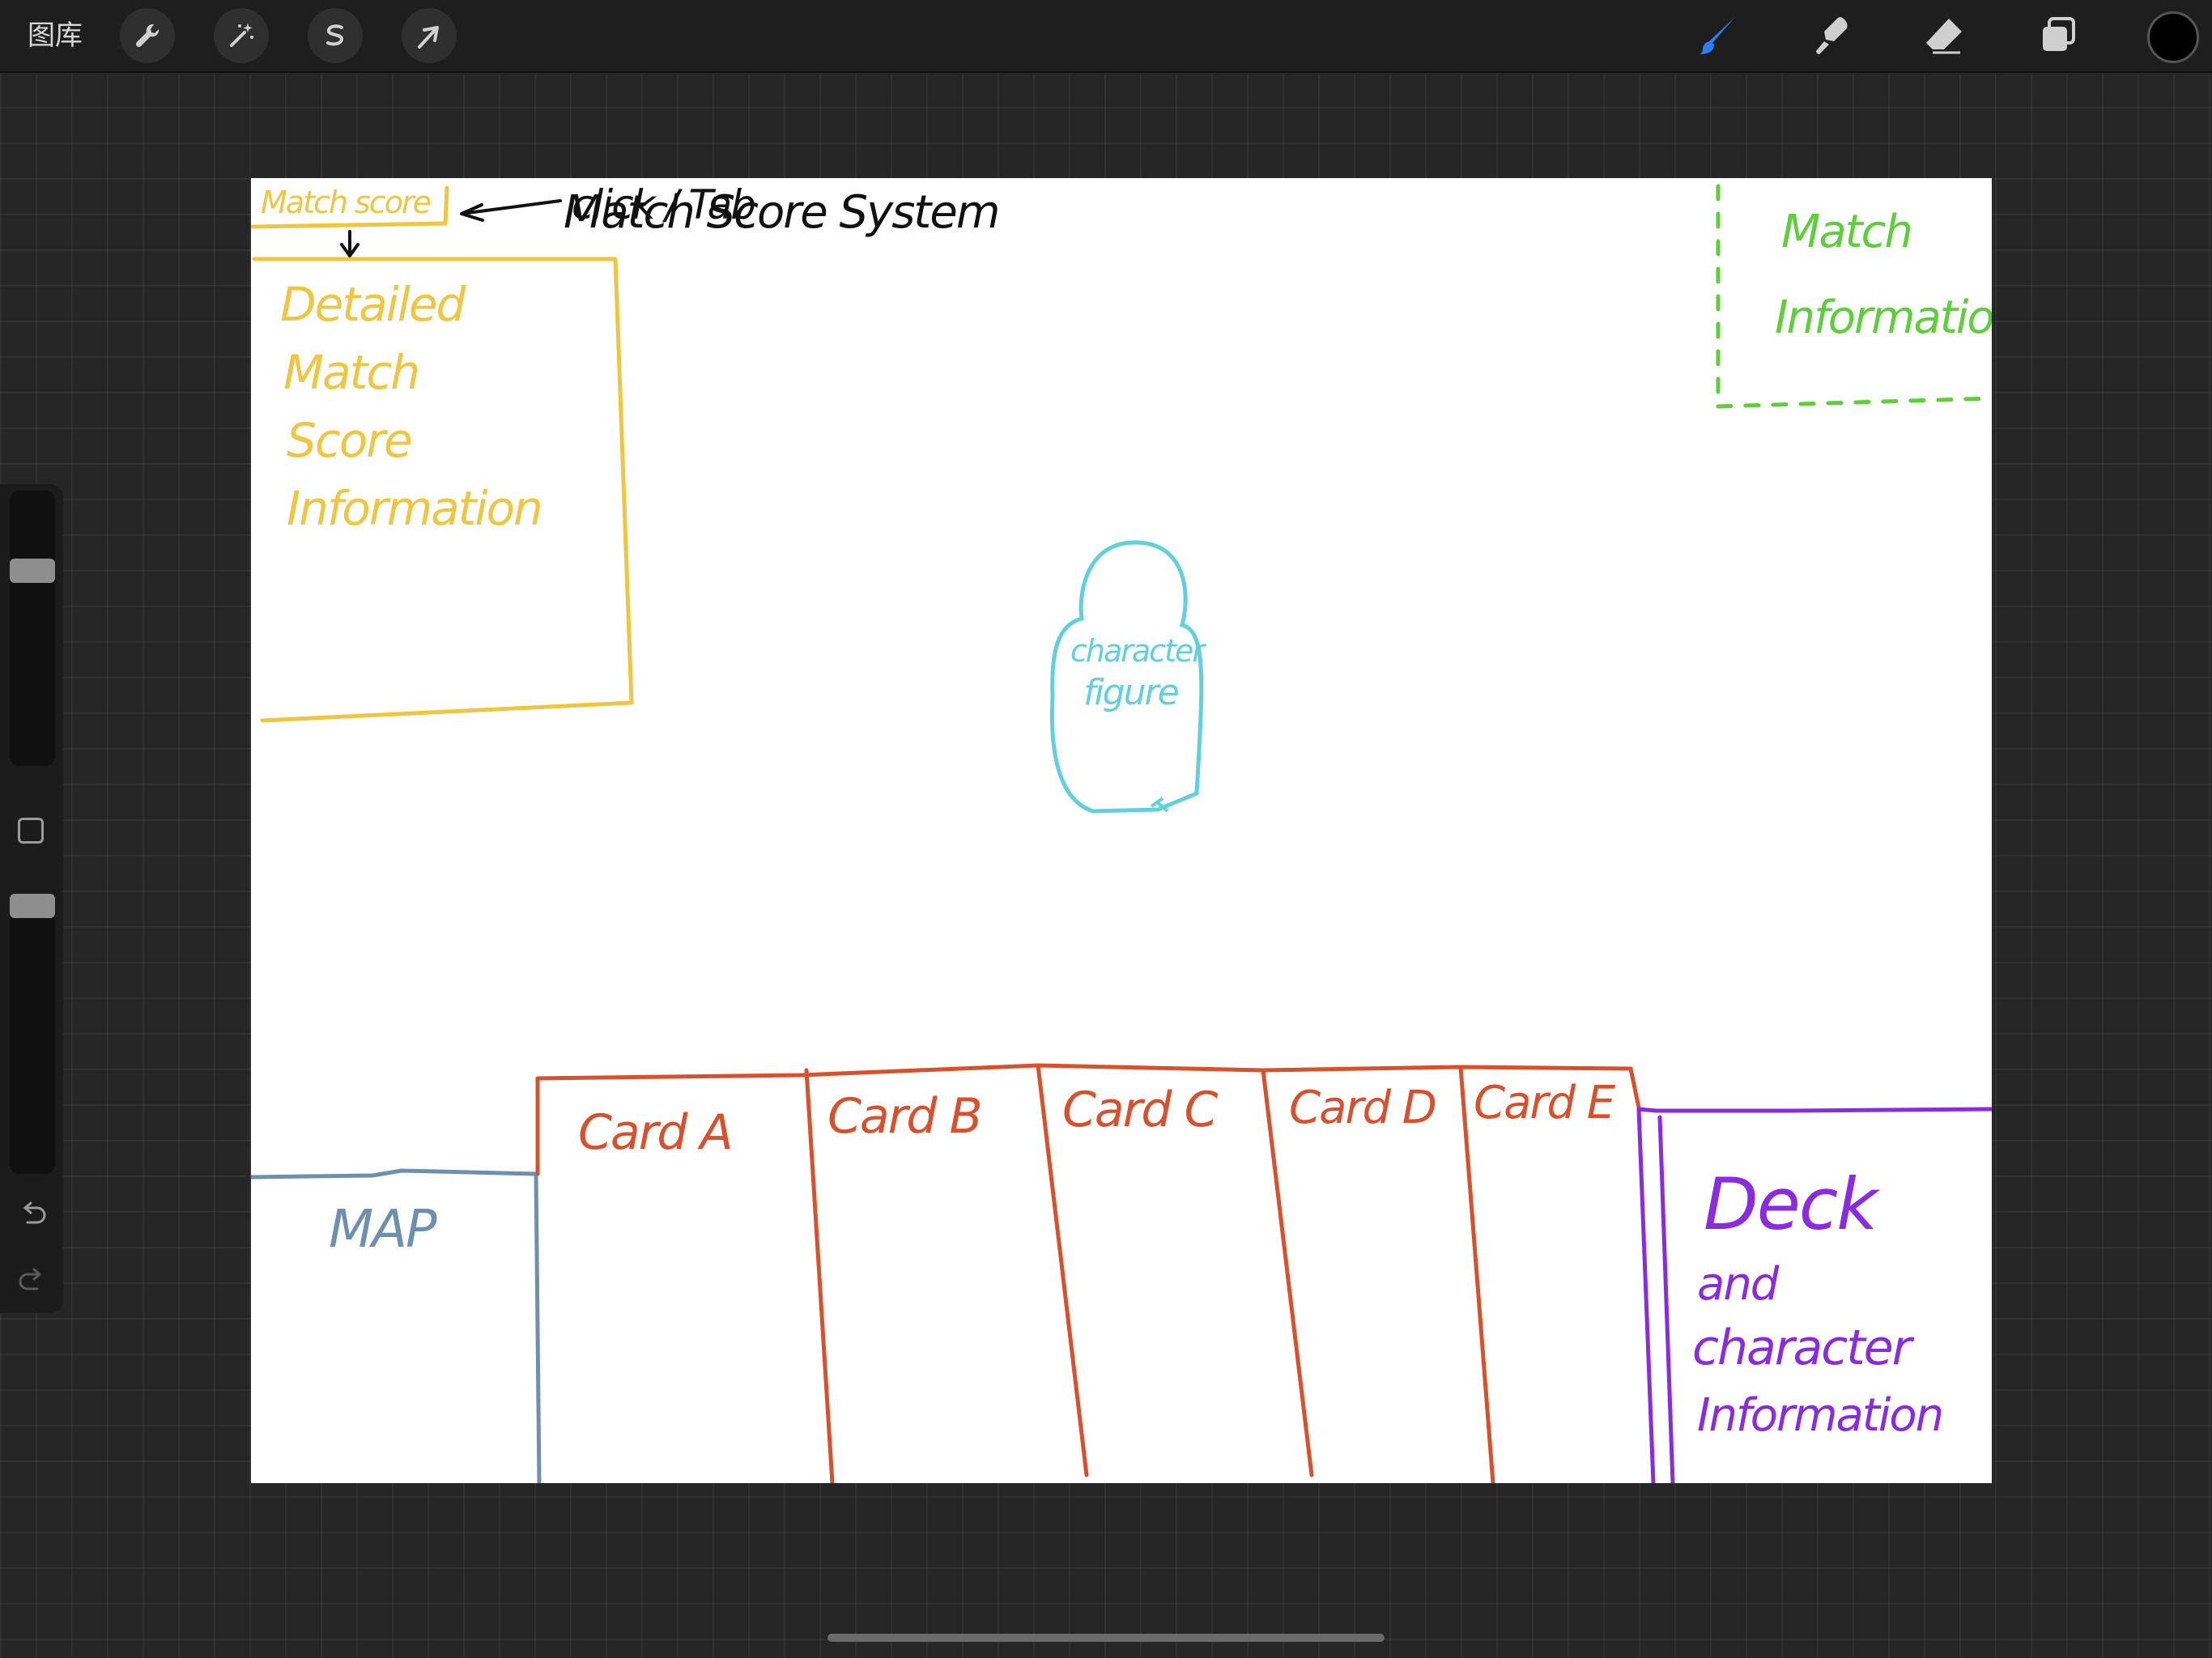 This screenshot has height=1658, width=2212. What do you see at coordinates (1738, 1284) in the screenshot?
I see `deck-line: and` at bounding box center [1738, 1284].